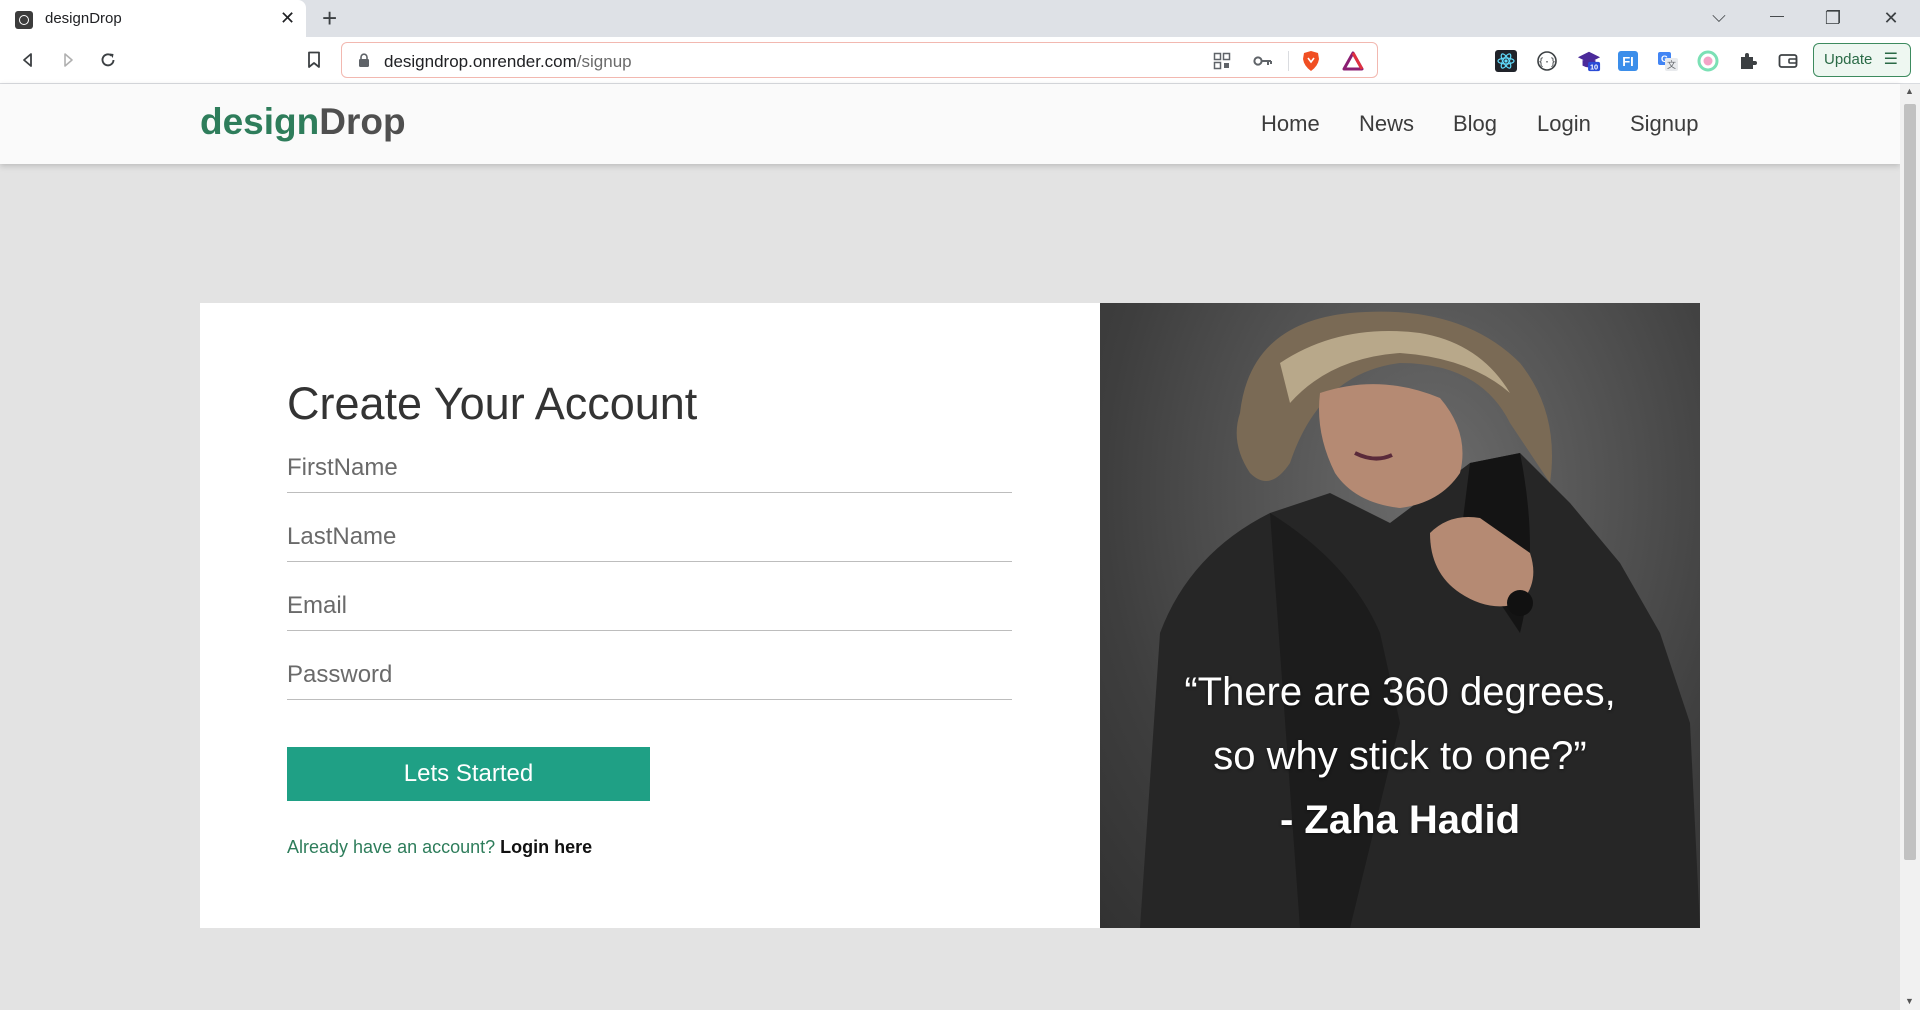 The image size is (1920, 1010). What do you see at coordinates (468, 774) in the screenshot?
I see `signup-submit-button: Lets Started` at bounding box center [468, 774].